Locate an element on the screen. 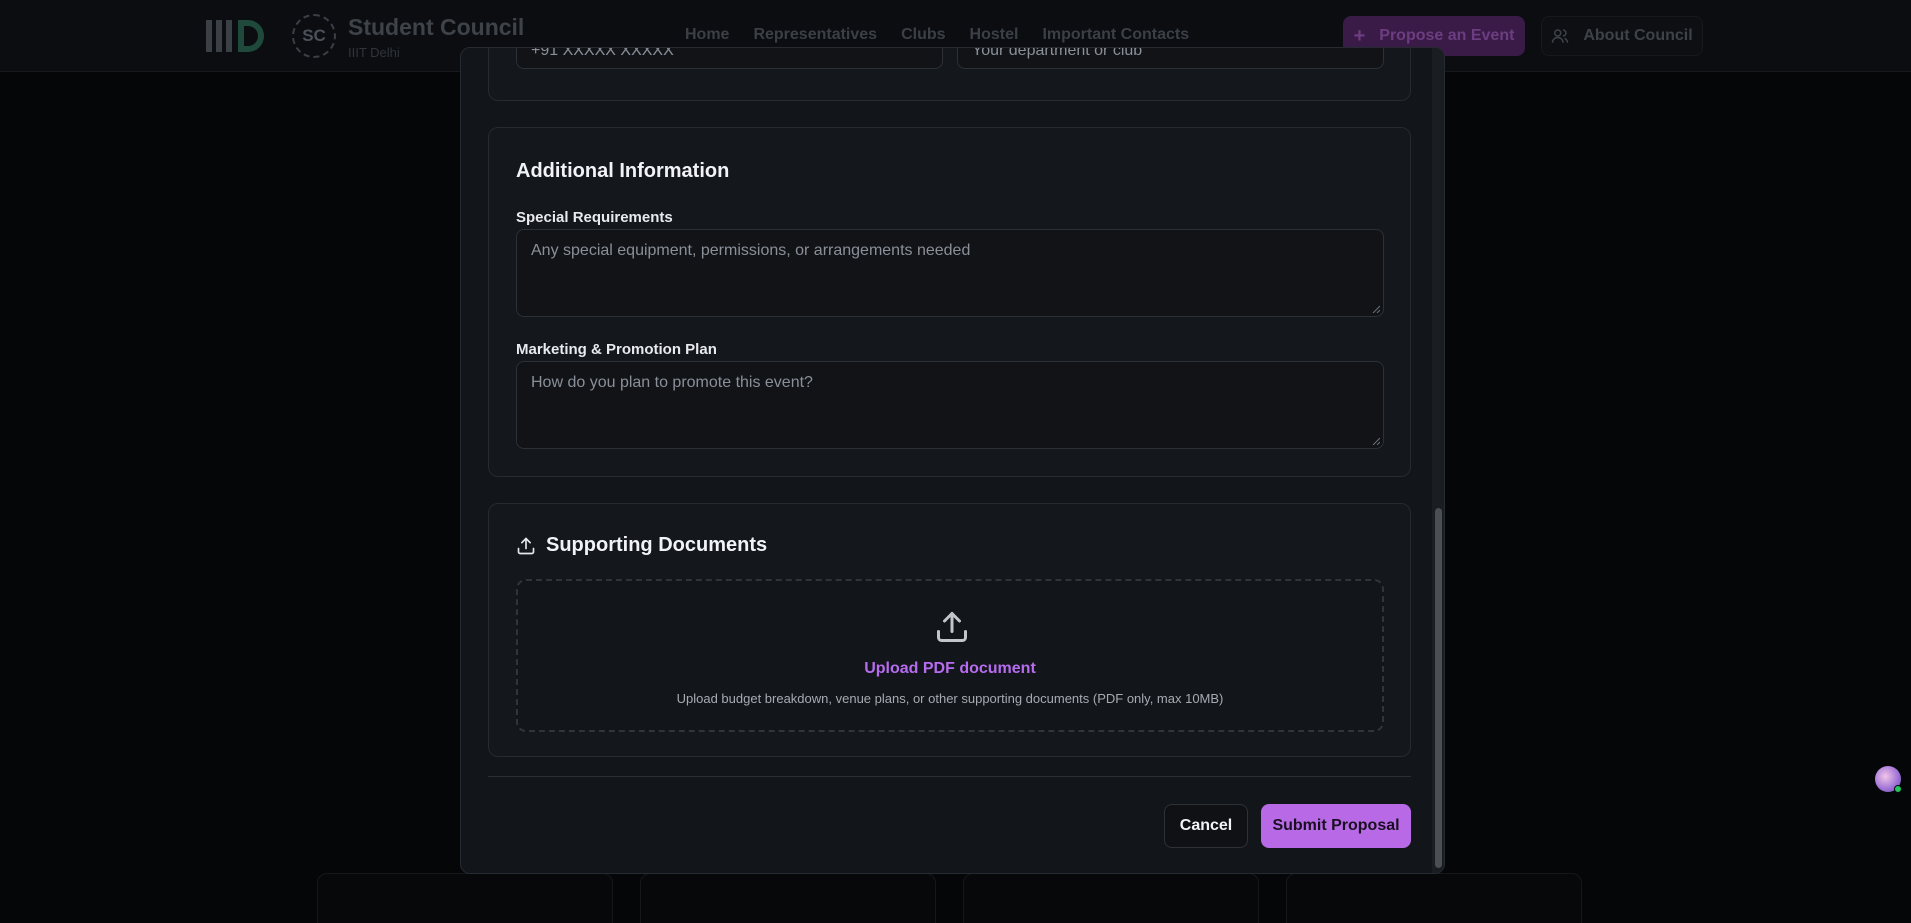  modal-scrollbar is located at coordinates (1438, 460).